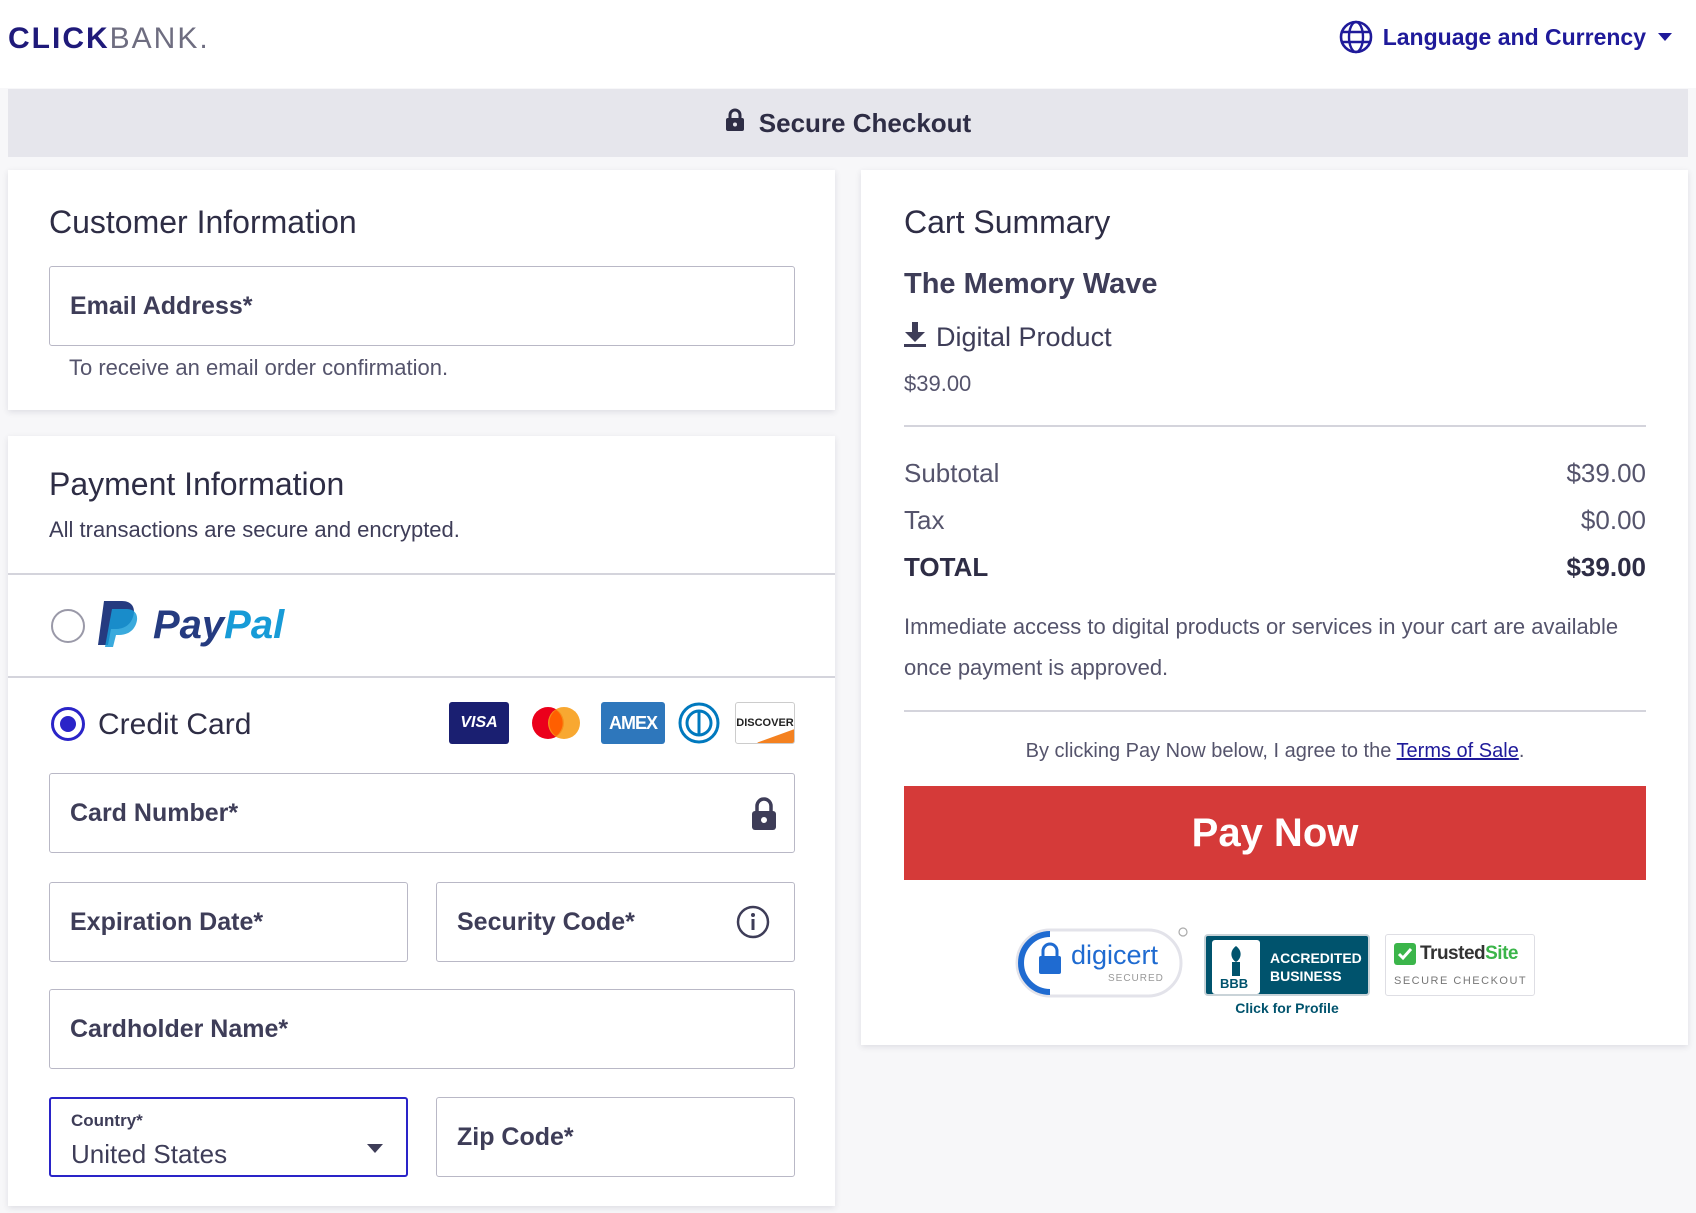 This screenshot has height=1213, width=1696. I want to click on language-currency-label: Language and Currency, so click(1514, 36).